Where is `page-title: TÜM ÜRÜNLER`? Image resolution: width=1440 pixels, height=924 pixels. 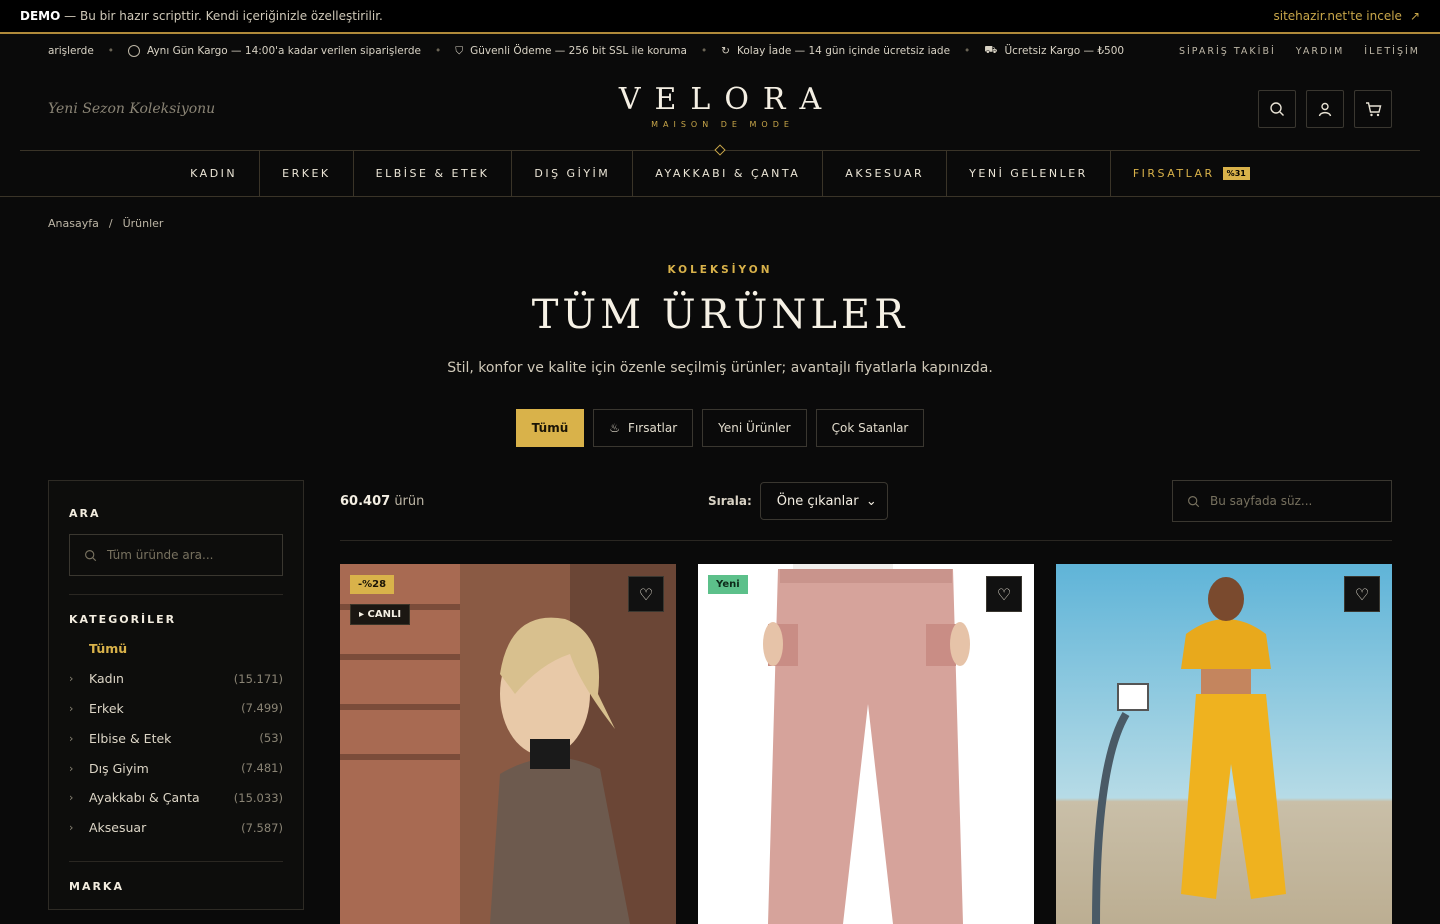 page-title: TÜM ÜRÜNLER is located at coordinates (720, 315).